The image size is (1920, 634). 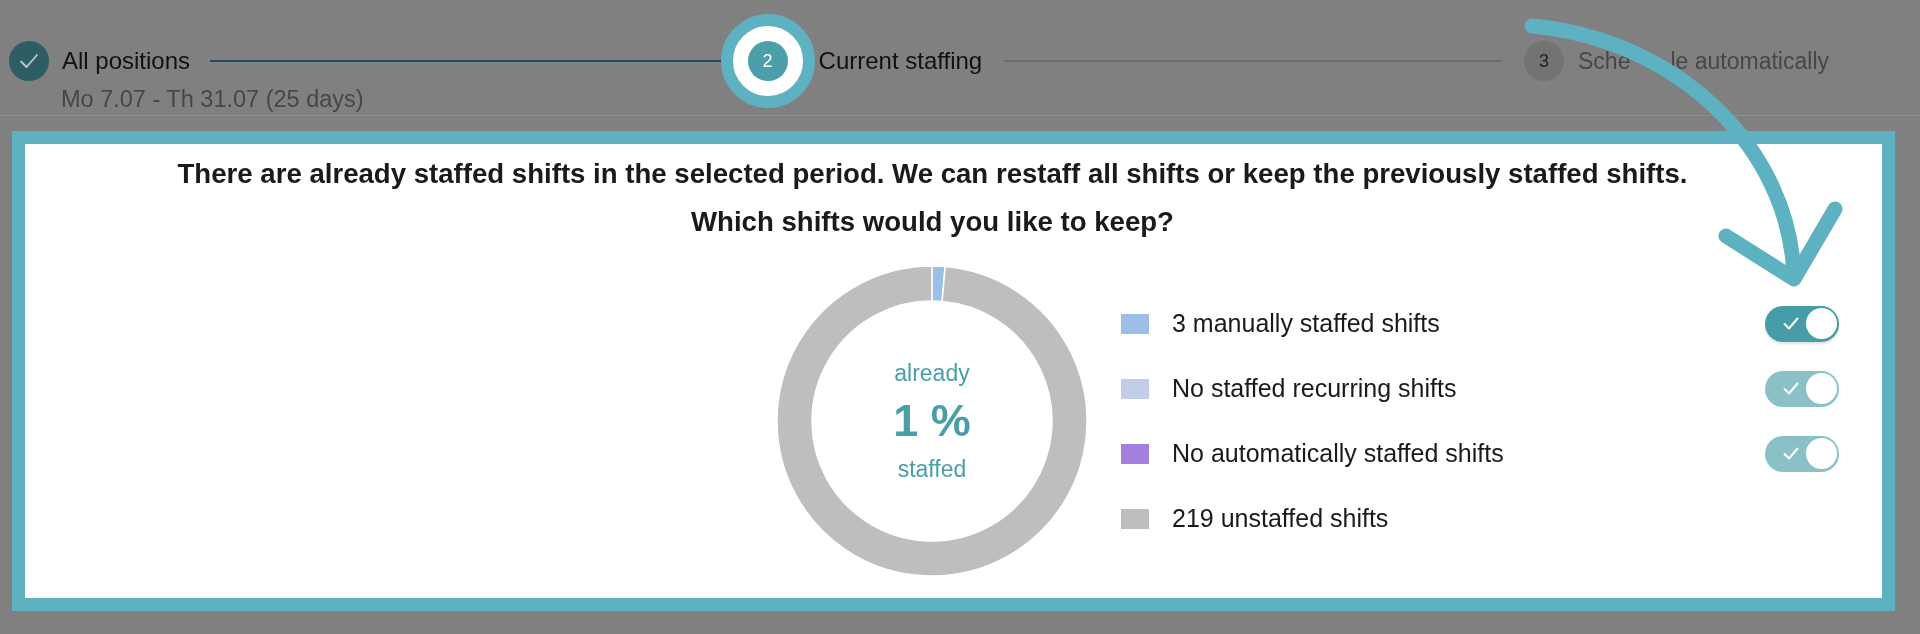 What do you see at coordinates (1280, 518) in the screenshot?
I see `legend-label: 219 unstaffed shifts` at bounding box center [1280, 518].